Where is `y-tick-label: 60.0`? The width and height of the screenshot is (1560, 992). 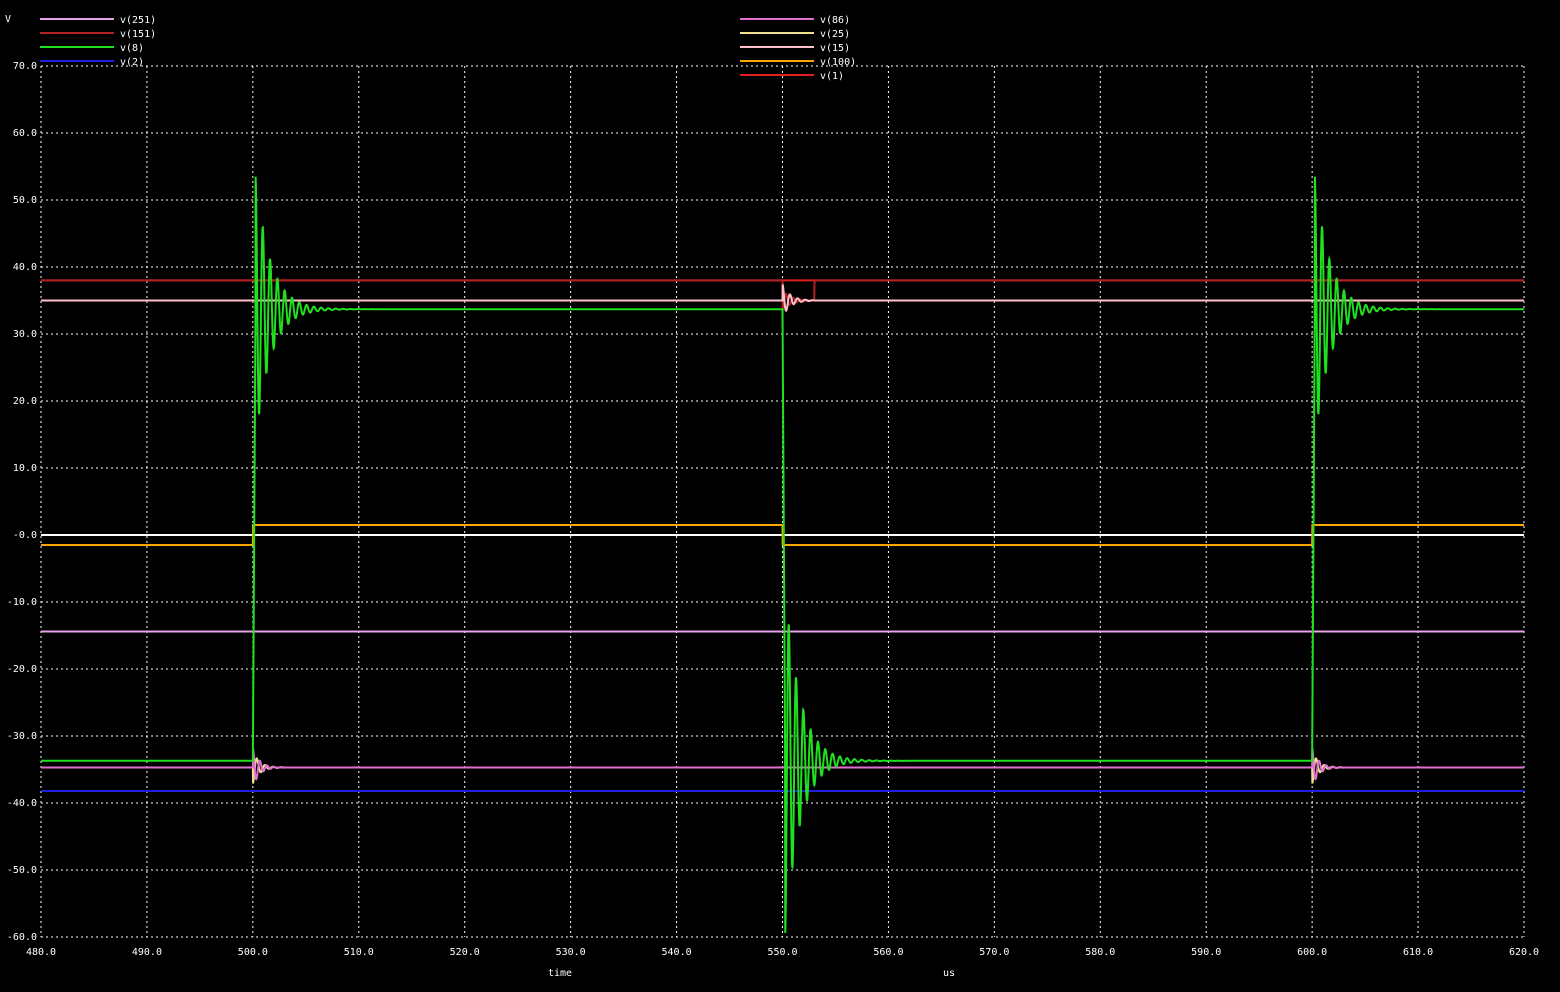 y-tick-label: 60.0 is located at coordinates (25, 133).